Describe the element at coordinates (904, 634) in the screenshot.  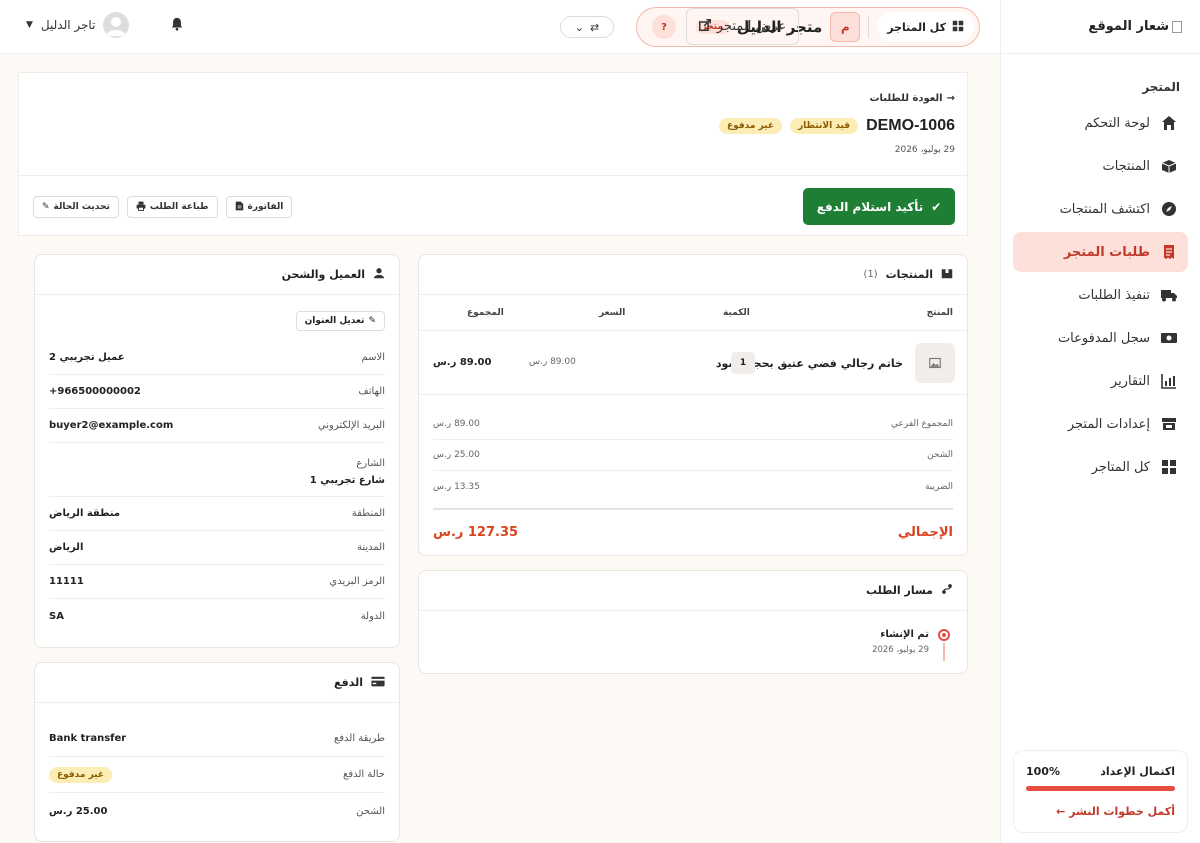
I see `timeline-event-title: تم الإنشاء` at that location.